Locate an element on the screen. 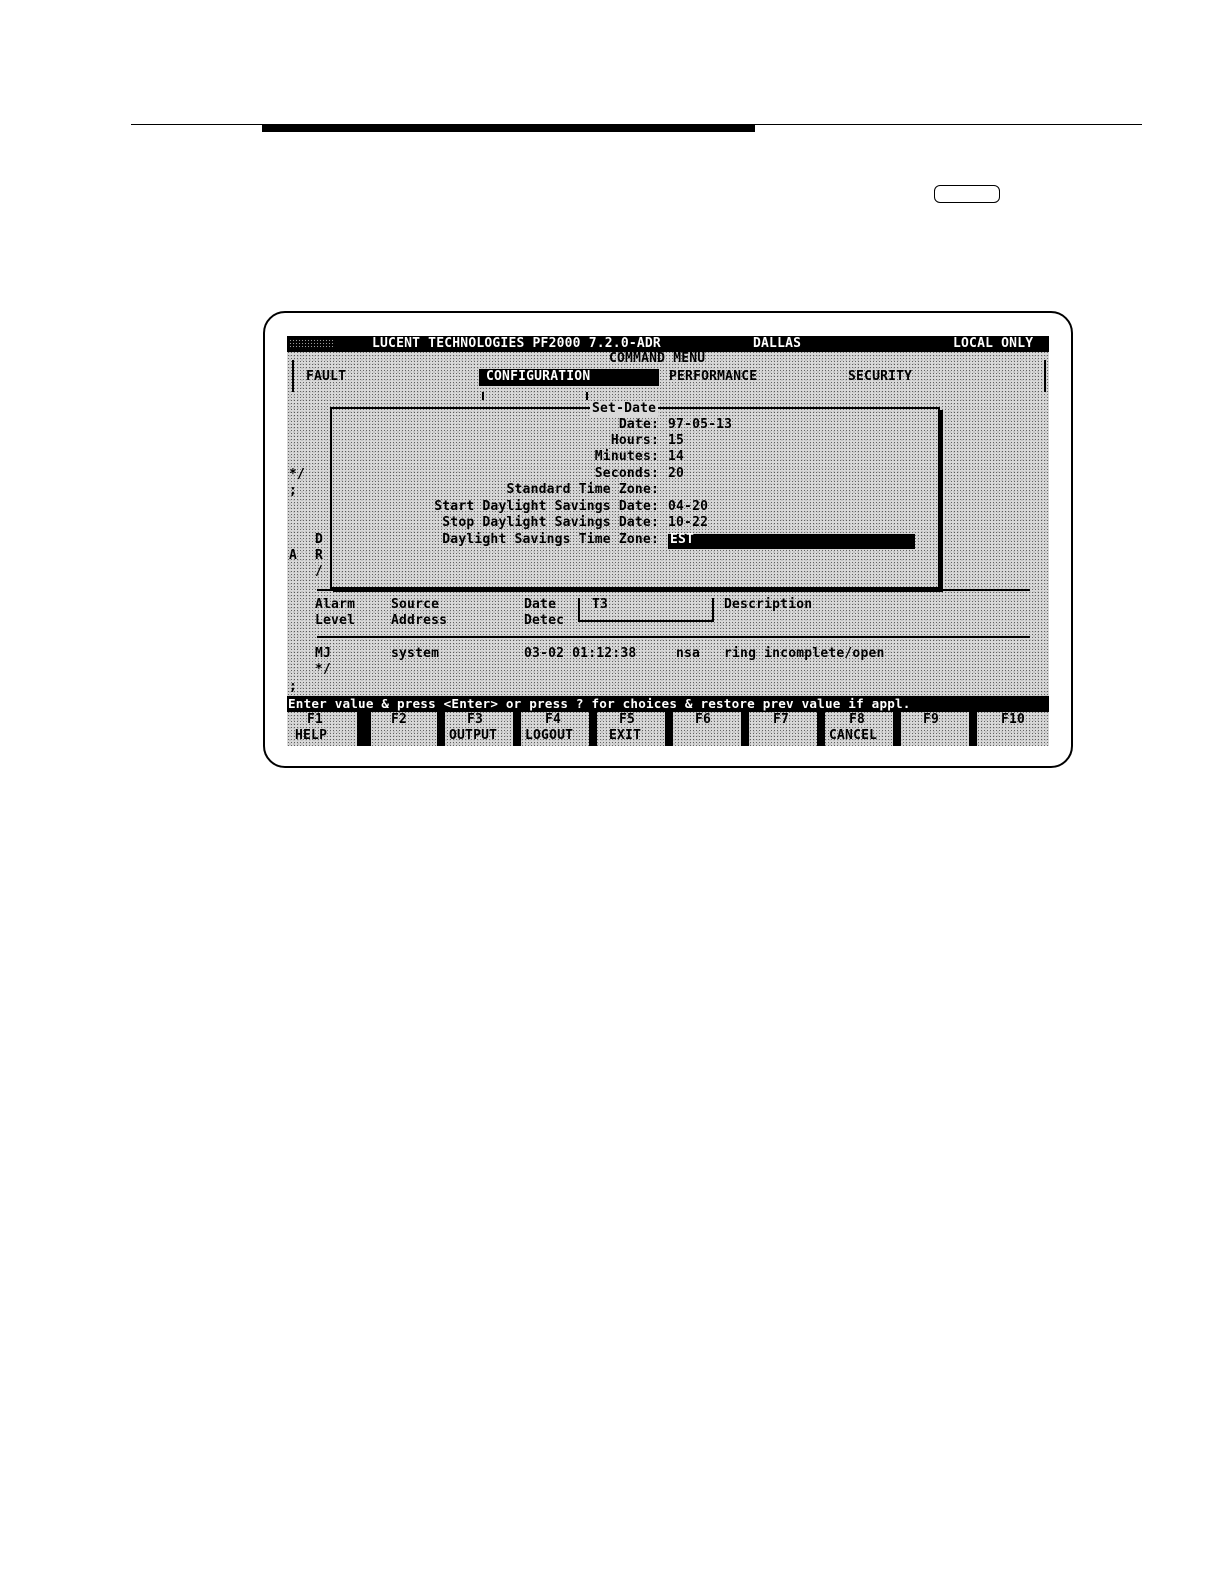 The width and height of the screenshot is (1222, 1582). field-label-date: Date: is located at coordinates (638, 424).